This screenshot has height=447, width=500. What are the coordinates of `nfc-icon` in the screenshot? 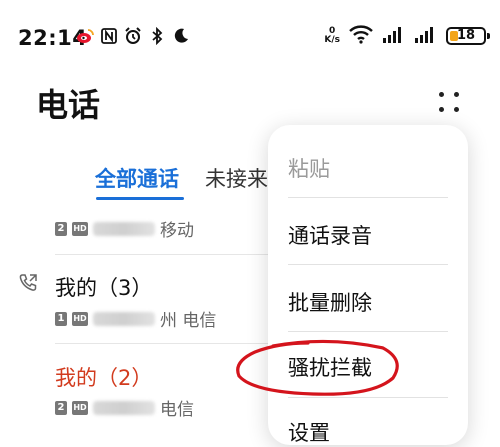 It's located at (109, 36).